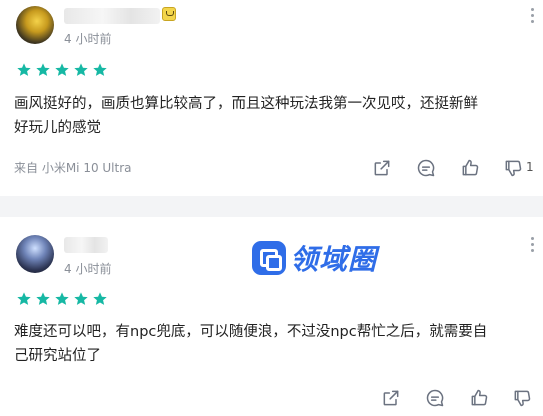 This screenshot has width=543, height=416. What do you see at coordinates (269, 258) in the screenshot?
I see `watermark-logo-icon` at bounding box center [269, 258].